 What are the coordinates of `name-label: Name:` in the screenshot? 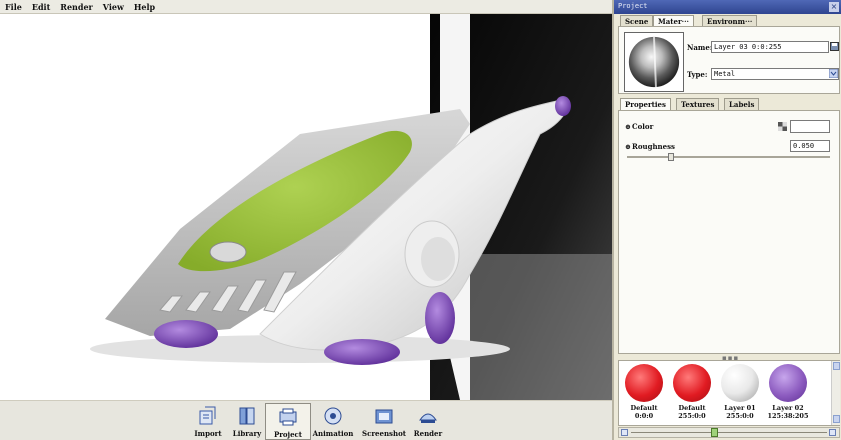 It's located at (700, 47).